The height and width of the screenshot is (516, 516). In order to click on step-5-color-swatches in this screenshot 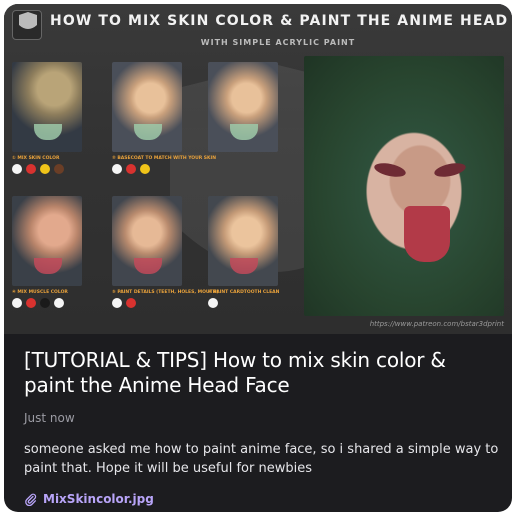, I will do `click(124, 303)`.